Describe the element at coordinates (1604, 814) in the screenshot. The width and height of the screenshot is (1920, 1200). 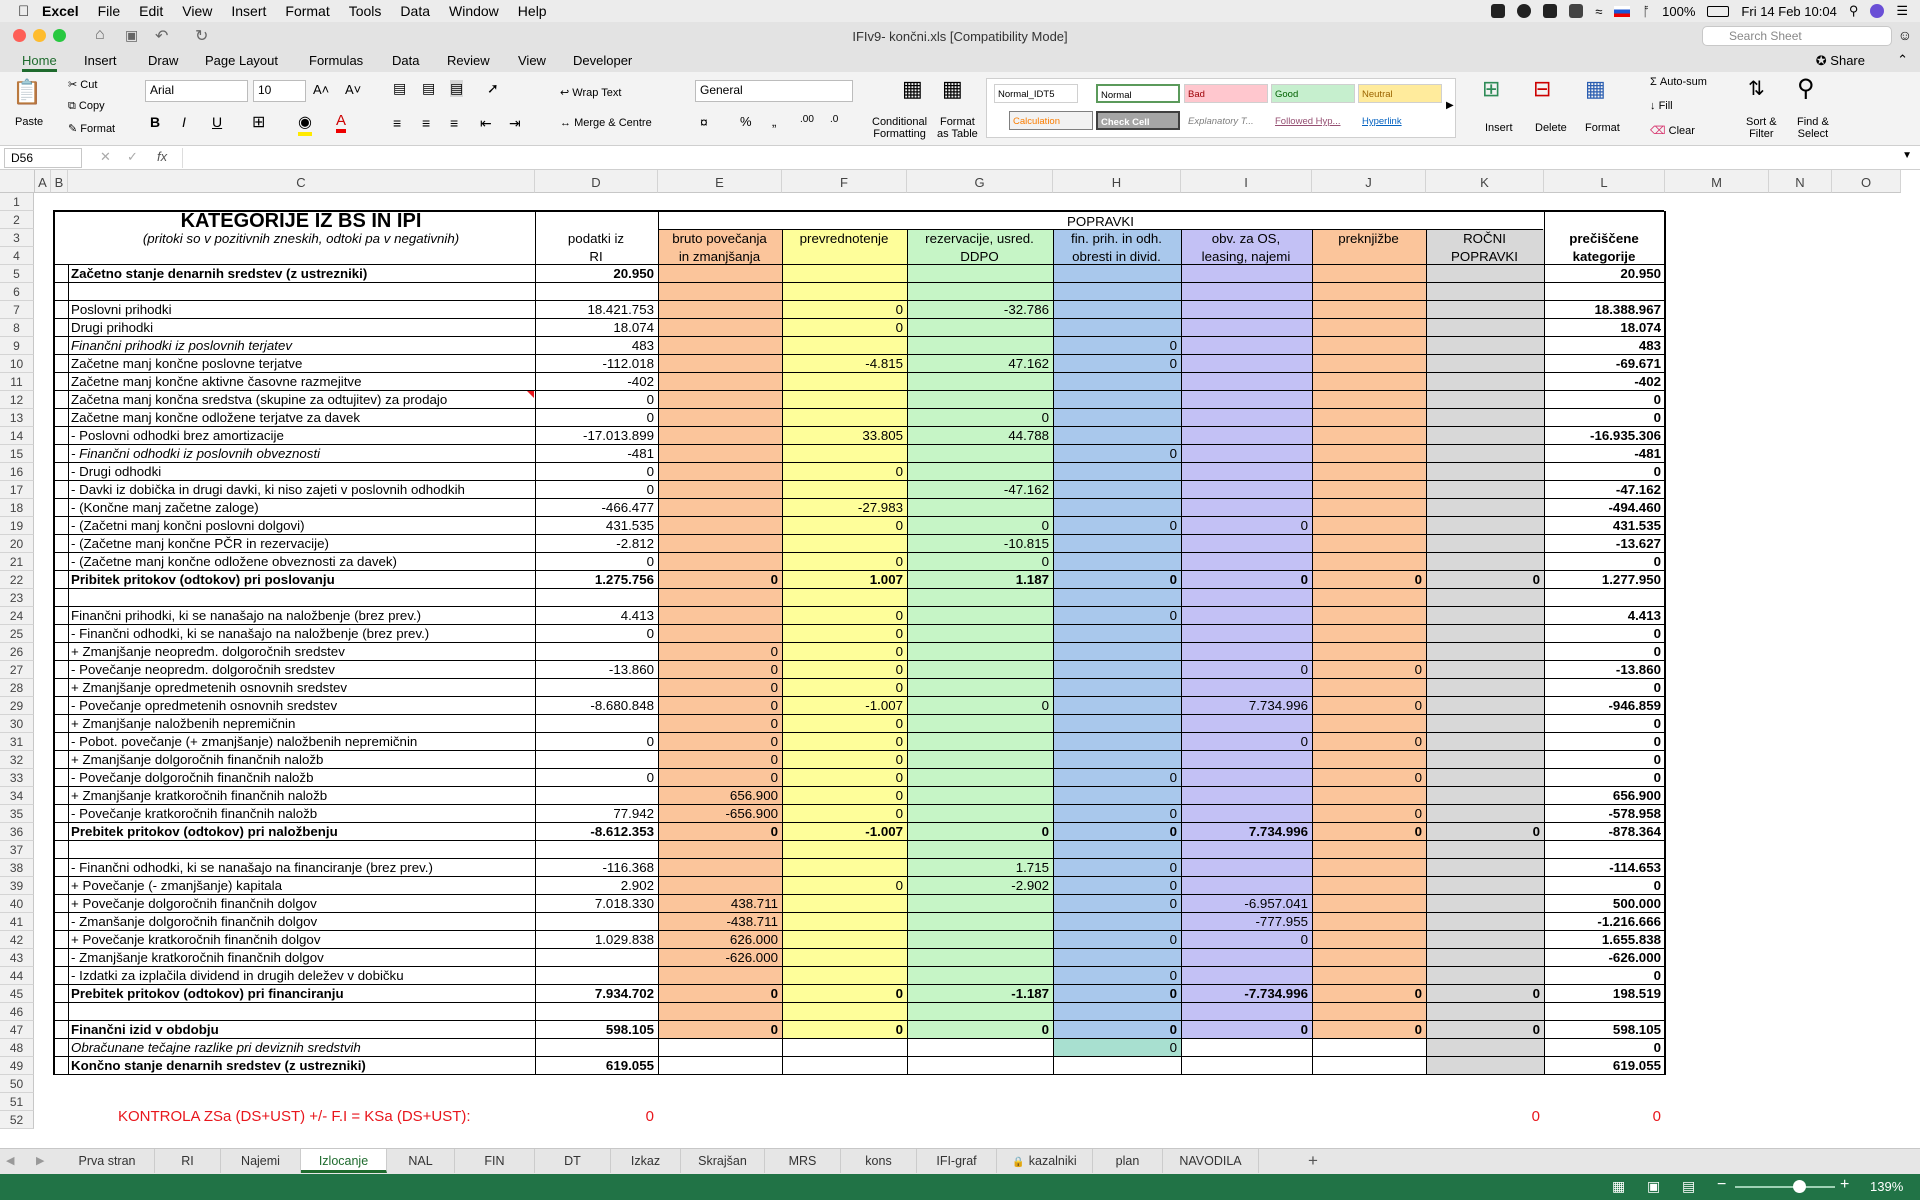
I see `cell-l: -578.958` at that location.